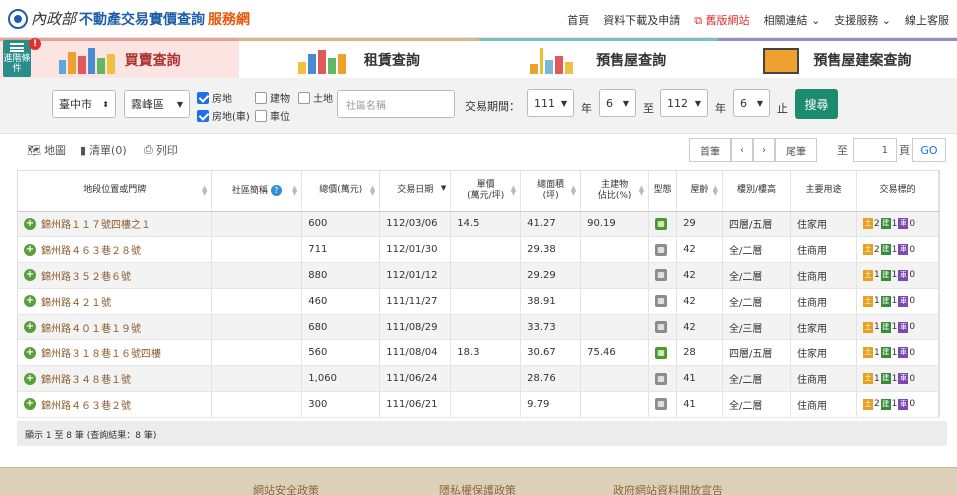 The height and width of the screenshot is (495, 957). I want to click on top-nav: 首頁 資料下載及申請 ⧉ 舊版網站 相關連結 ⌄ 支援服務 ⌄ 線上客服, so click(758, 20).